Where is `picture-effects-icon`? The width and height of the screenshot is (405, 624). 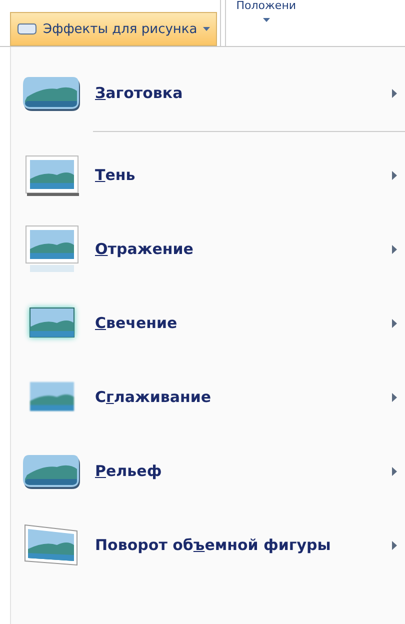 picture-effects-icon is located at coordinates (27, 29).